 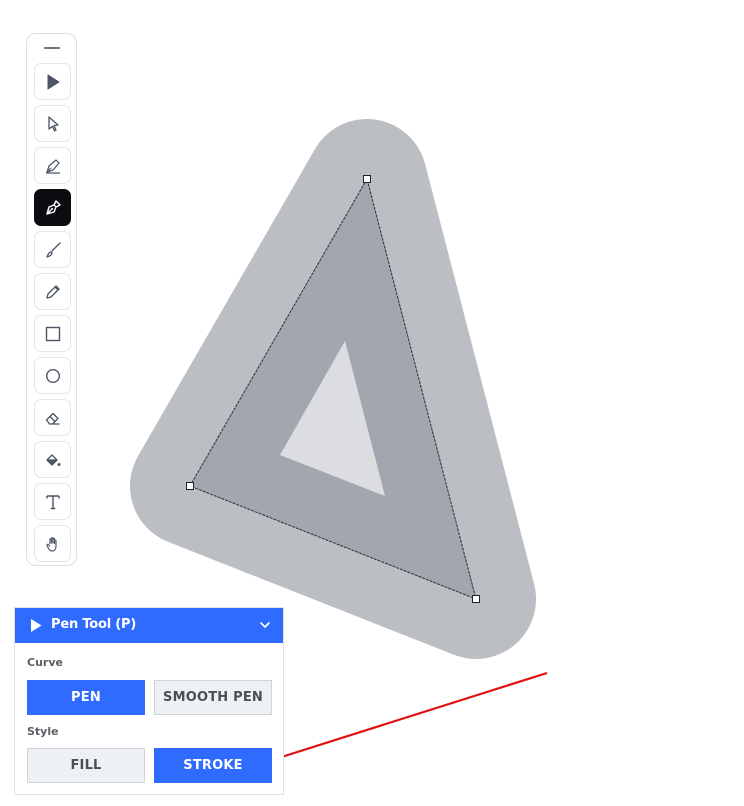 I want to click on pen-tool-icon, so click(x=53, y=207).